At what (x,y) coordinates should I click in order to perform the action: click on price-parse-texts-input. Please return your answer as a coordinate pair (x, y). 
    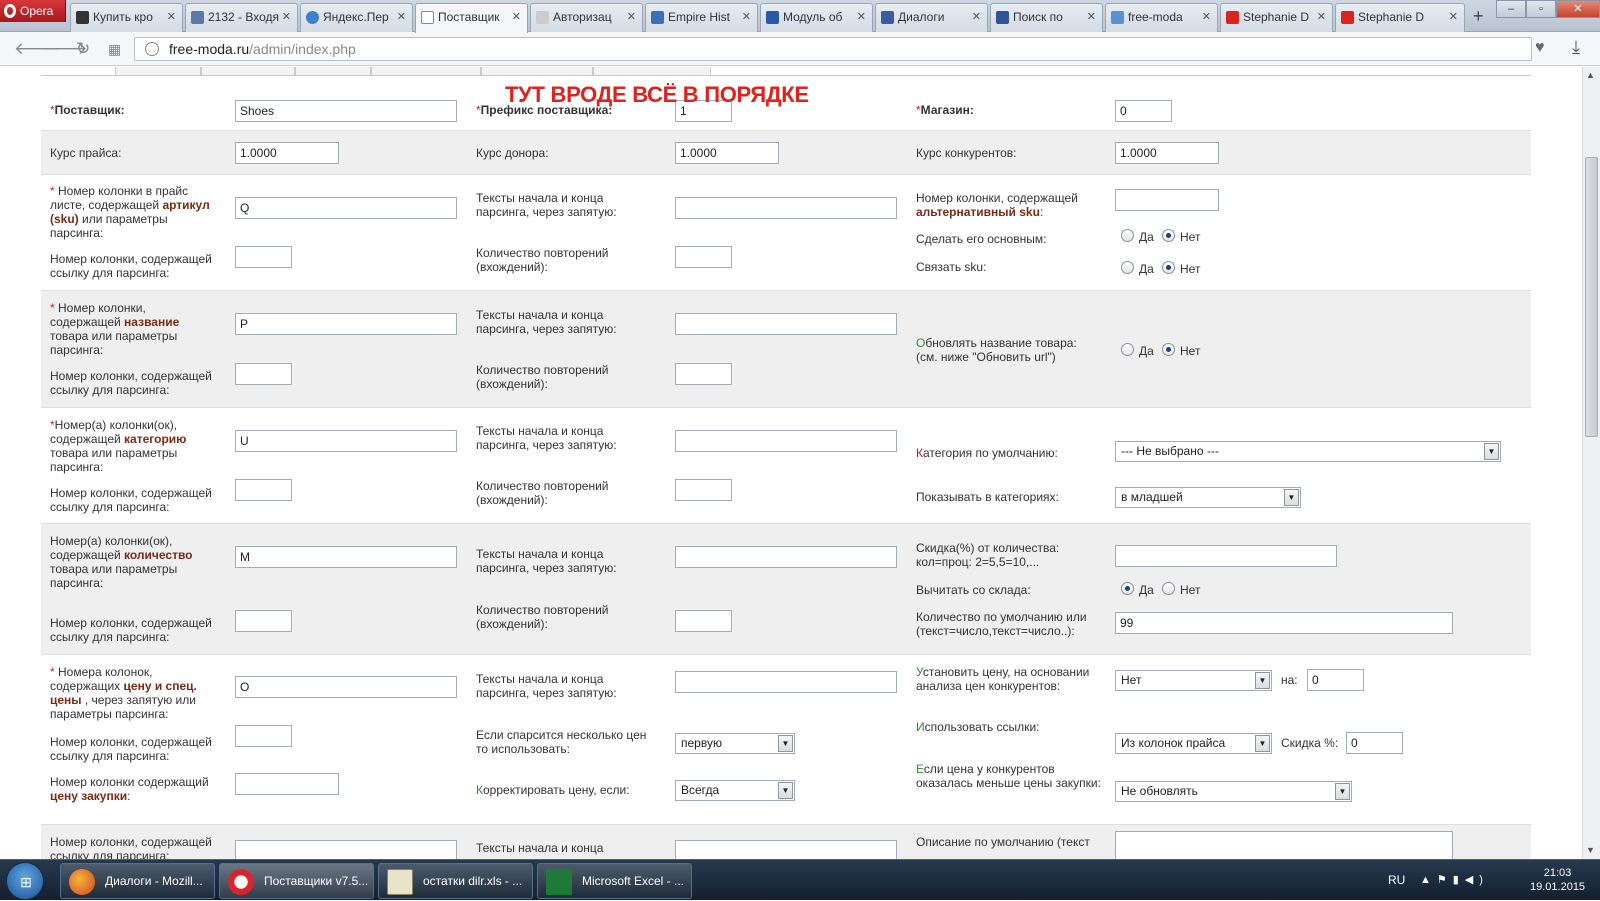
    Looking at the image, I should click on (786, 682).